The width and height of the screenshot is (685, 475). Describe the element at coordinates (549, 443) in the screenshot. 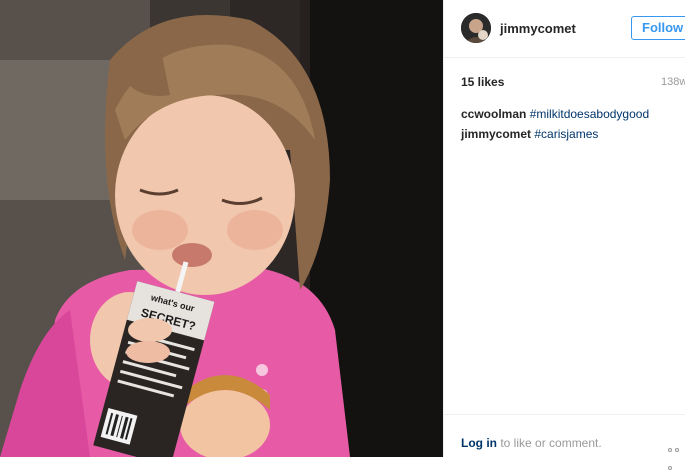

I see `login-prompt-text: to like or comment.` at that location.